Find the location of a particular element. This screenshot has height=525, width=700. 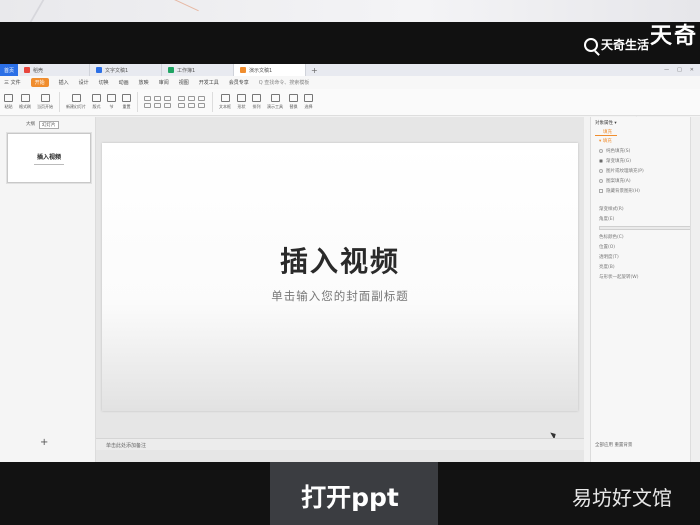

select-button: 选择 is located at coordinates (308, 102).